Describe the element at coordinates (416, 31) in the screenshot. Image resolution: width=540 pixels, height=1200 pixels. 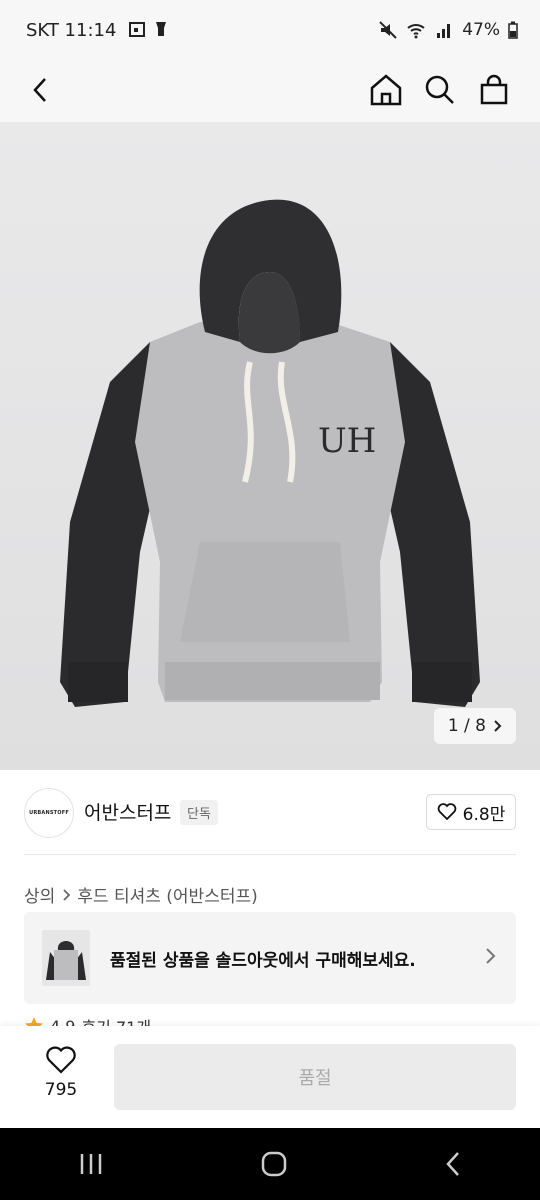
I see `wifi-icon` at that location.